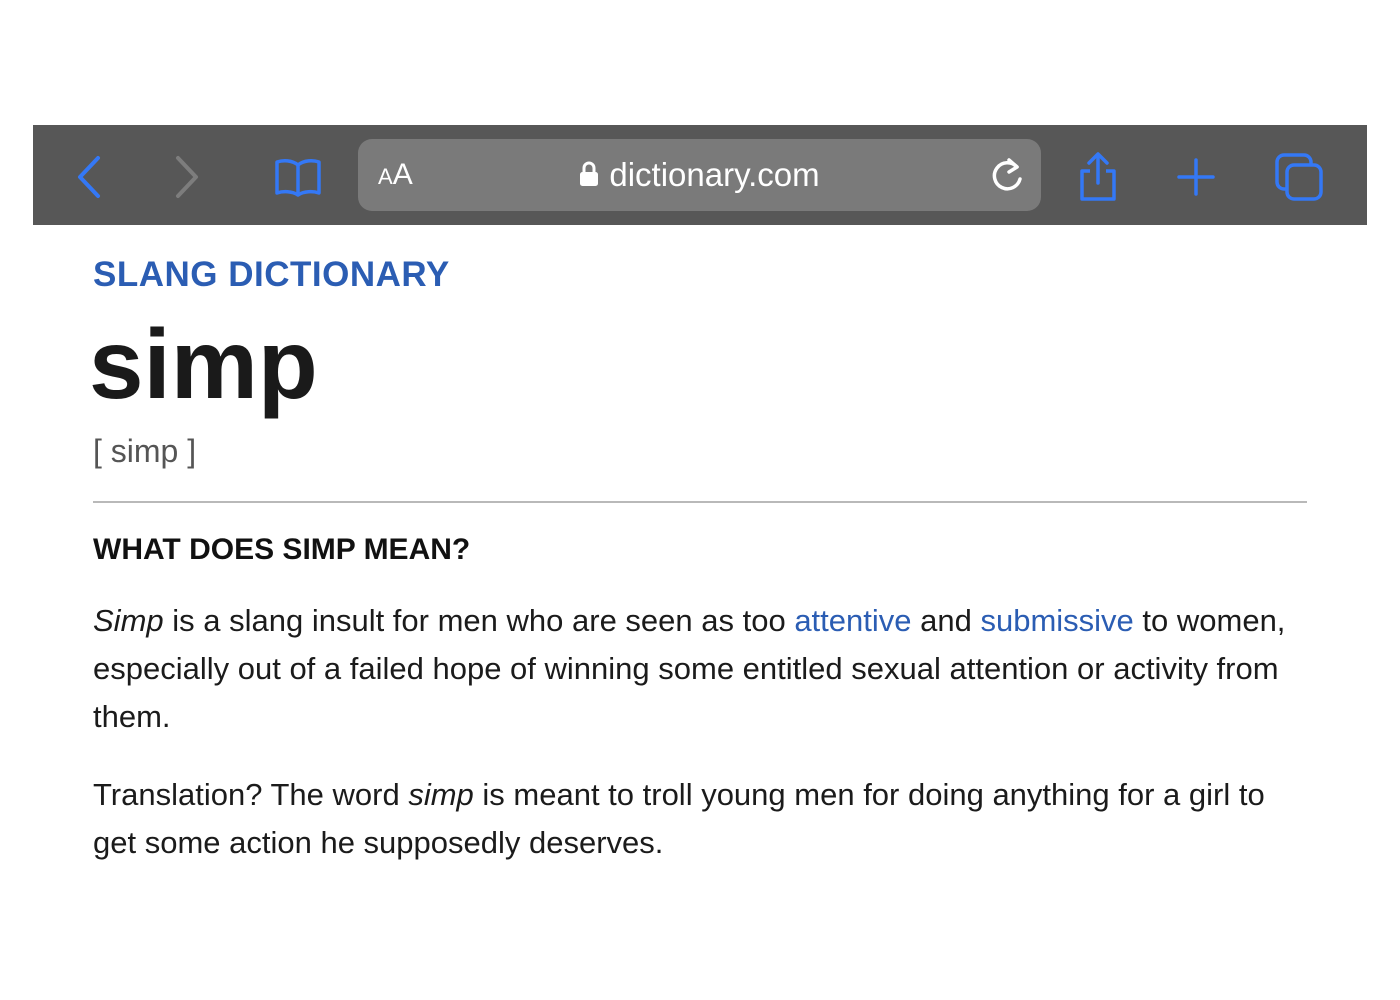 Image resolution: width=1400 pixels, height=1000 pixels. I want to click on section-title: WHAT DOES SIMP MEAN?, so click(282, 549).